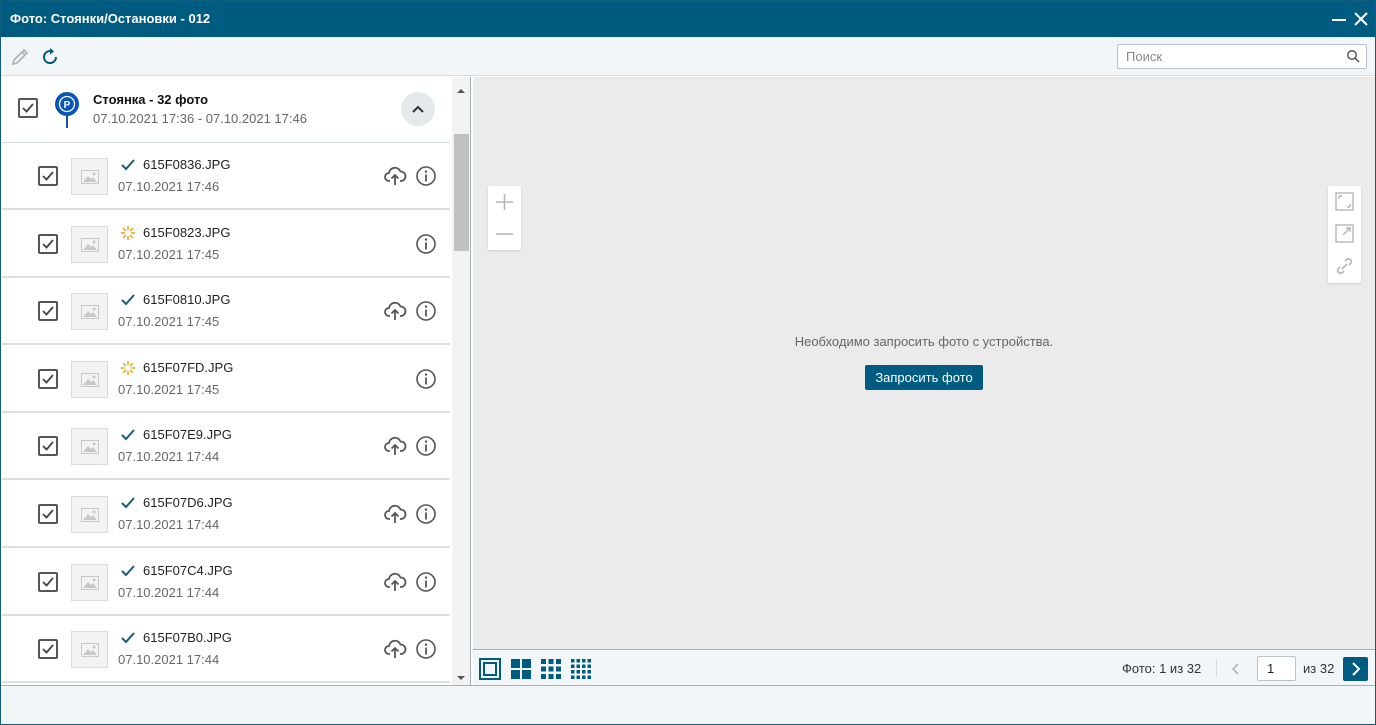 The height and width of the screenshot is (725, 1376). Describe the element at coordinates (226, 244) in the screenshot. I see `photo-list-item: 615F0823.JPG 07.10.2021 17:45` at that location.